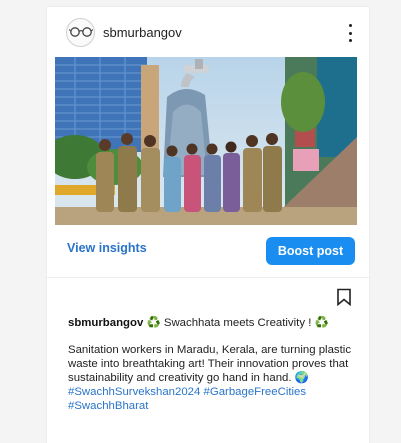 This screenshot has height=443, width=401. Describe the element at coordinates (105, 323) in the screenshot. I see `caption-username: sbmurbangov` at that location.